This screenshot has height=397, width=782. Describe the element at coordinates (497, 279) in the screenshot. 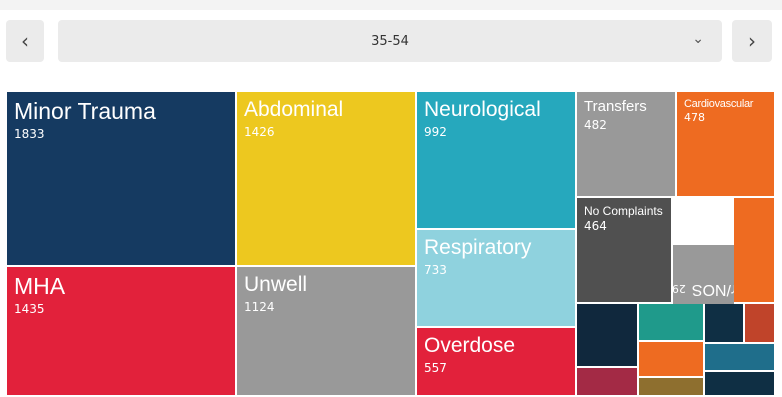

I see `treemap-cell-respiratory: Respiratory 733` at that location.